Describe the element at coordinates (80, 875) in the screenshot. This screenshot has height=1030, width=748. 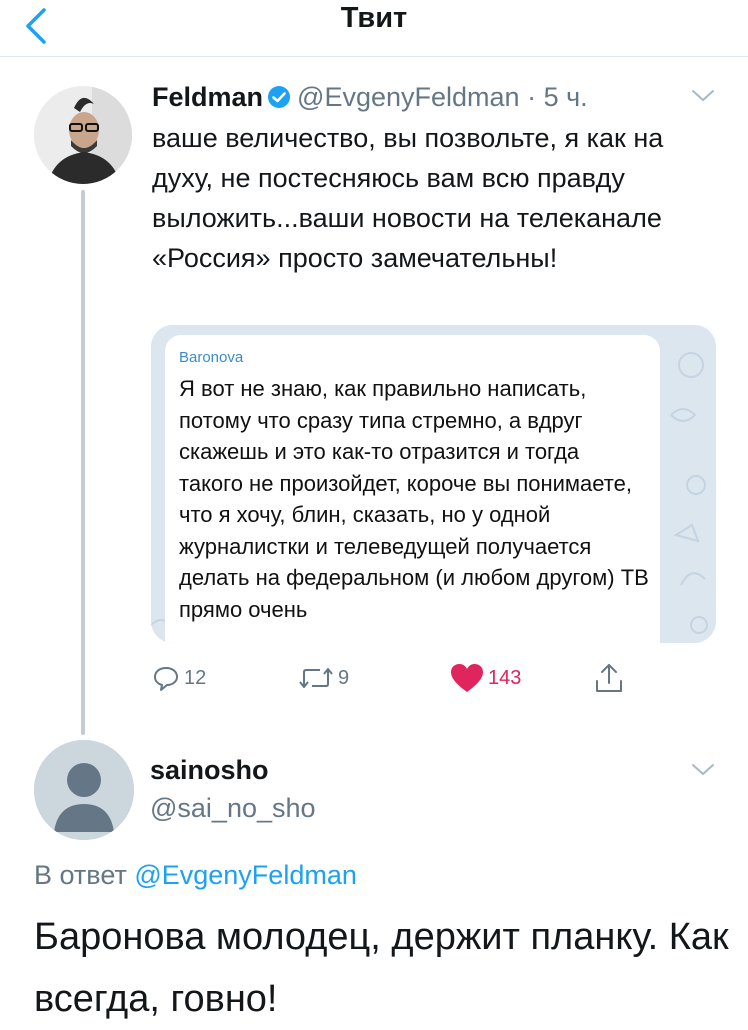
I see `reply-prefix: В ответ` at that location.